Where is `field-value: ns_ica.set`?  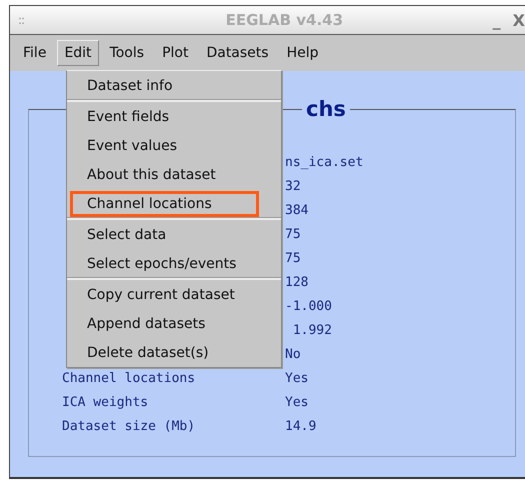
field-value: ns_ica.set is located at coordinates (324, 162).